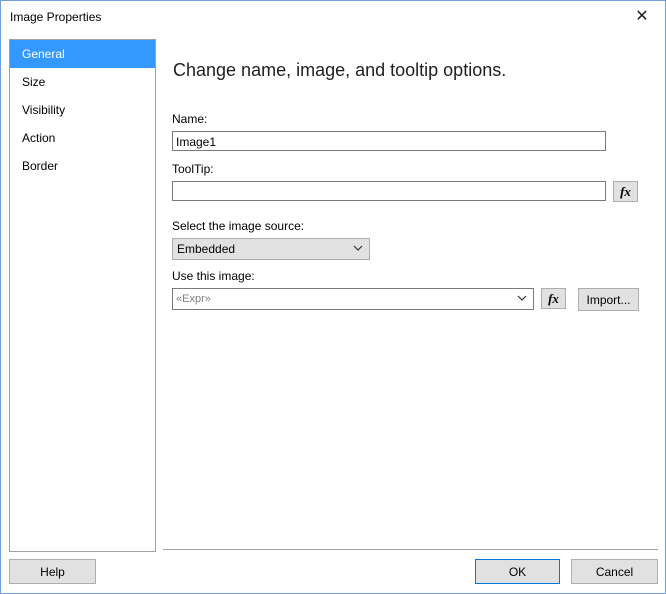  I want to click on sidebar-item-visibility: Visibility, so click(82, 110).